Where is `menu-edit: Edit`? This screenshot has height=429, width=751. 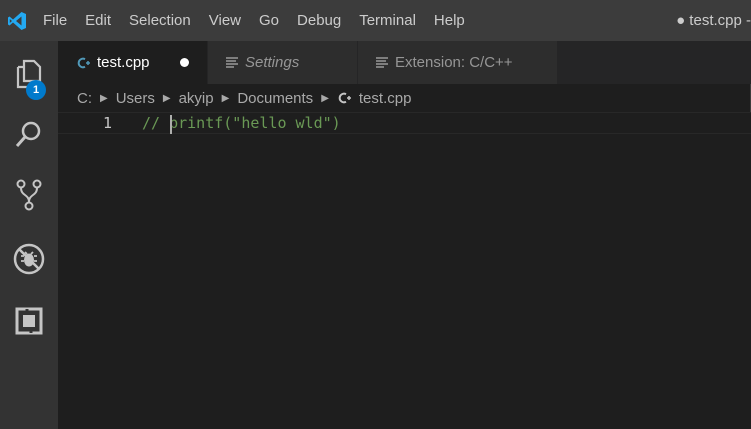 menu-edit: Edit is located at coordinates (98, 20).